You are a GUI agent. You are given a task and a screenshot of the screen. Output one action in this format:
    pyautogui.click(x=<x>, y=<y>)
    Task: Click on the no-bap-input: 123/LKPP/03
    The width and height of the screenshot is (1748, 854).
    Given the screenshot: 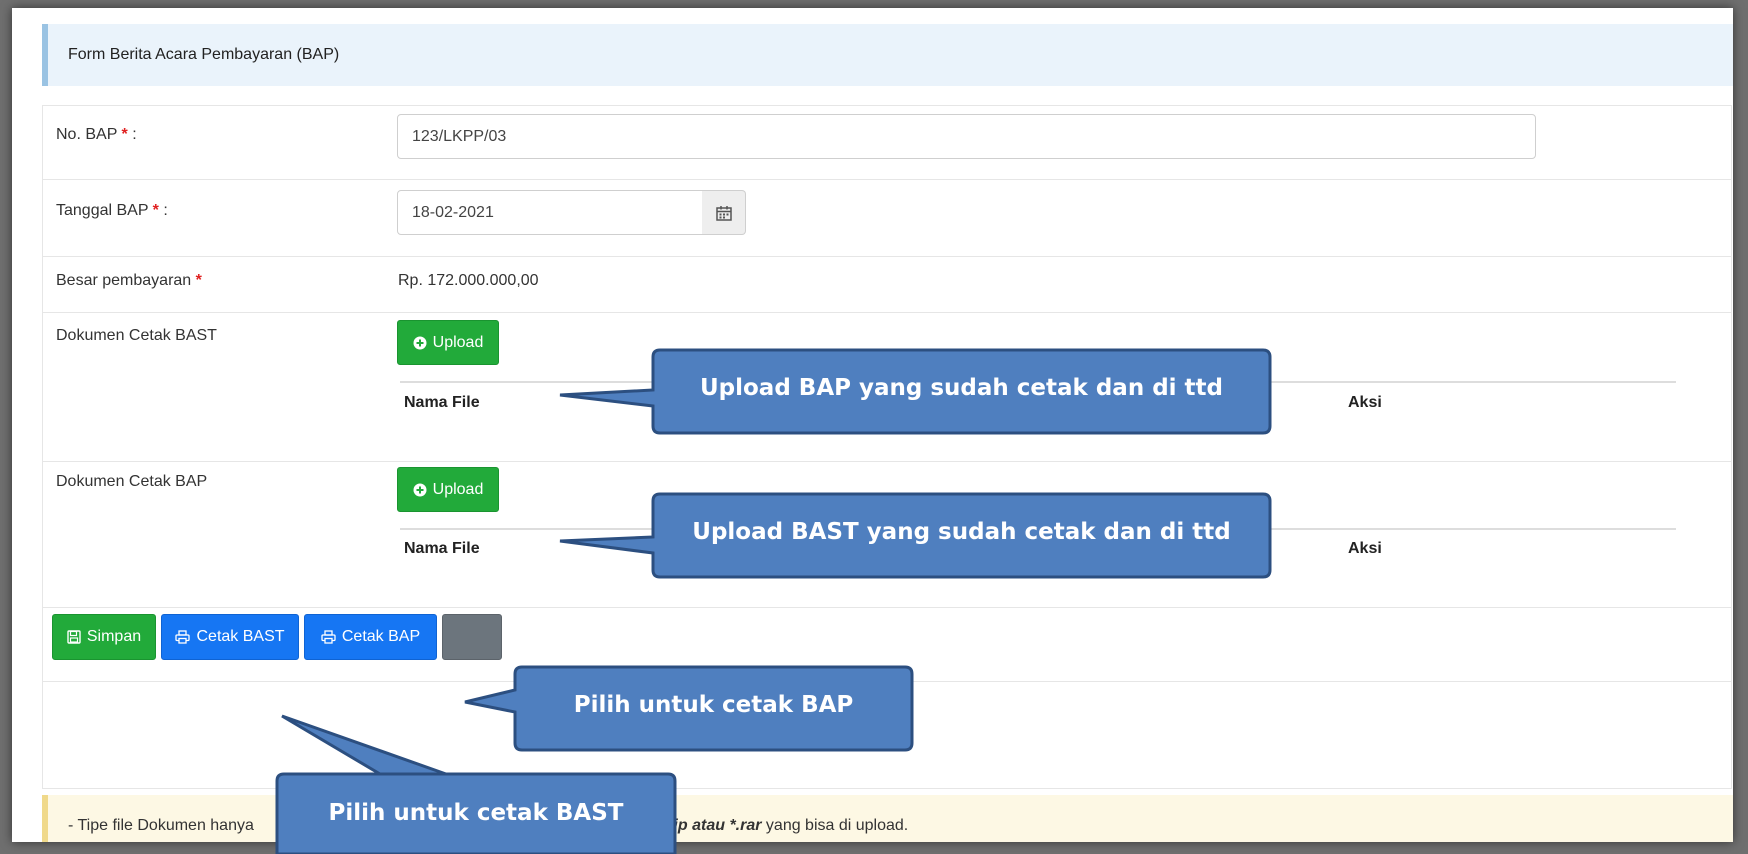 What is the action you would take?
    pyautogui.click(x=966, y=136)
    